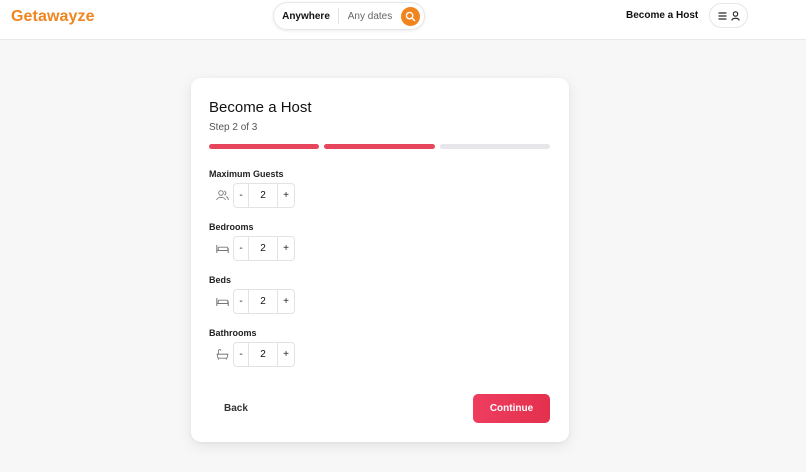 The height and width of the screenshot is (472, 806). I want to click on user-icon, so click(735, 15).